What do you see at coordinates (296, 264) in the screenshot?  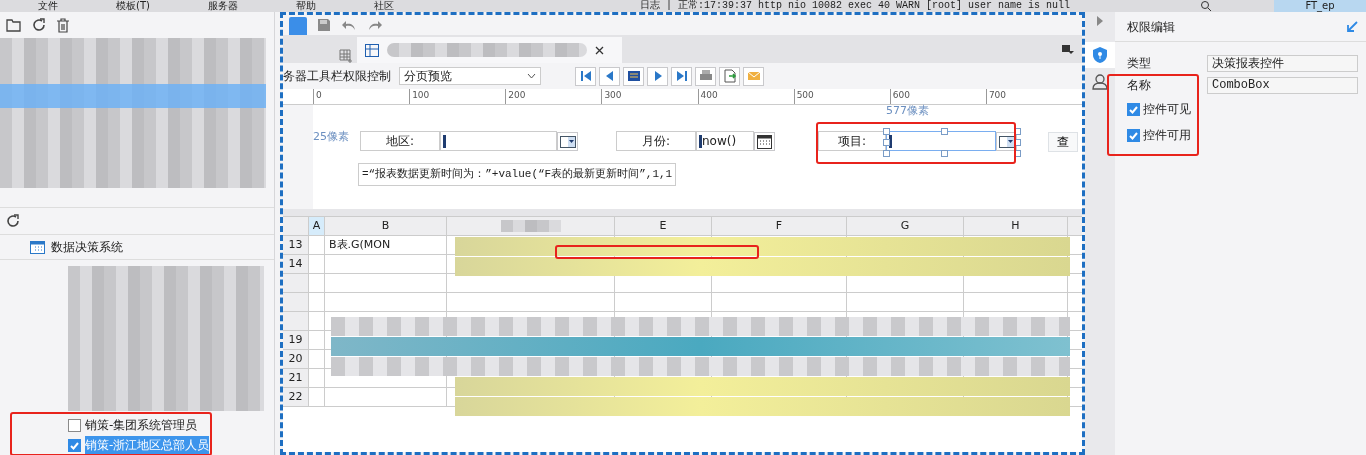 I see `row-header: 14` at bounding box center [296, 264].